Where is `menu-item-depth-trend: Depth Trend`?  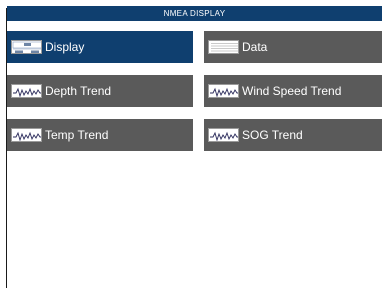
menu-item-depth-trend: Depth Trend is located at coordinates (100, 91).